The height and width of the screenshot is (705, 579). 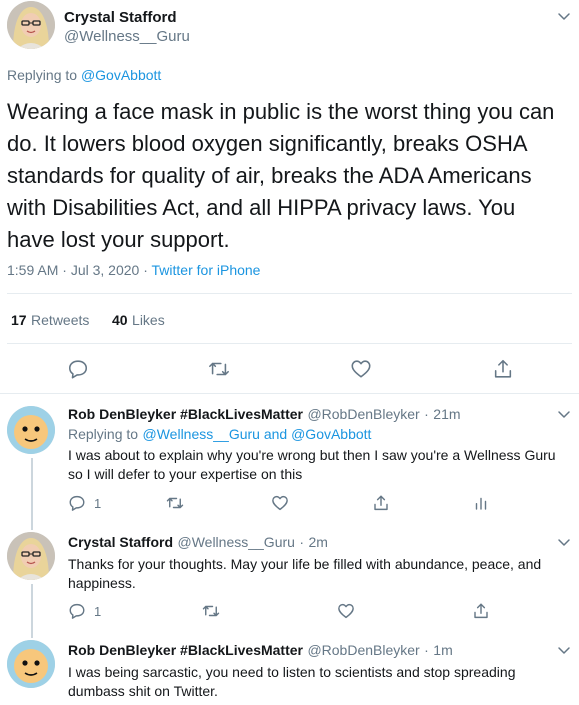 What do you see at coordinates (31, 25) in the screenshot?
I see `author-avatar` at bounding box center [31, 25].